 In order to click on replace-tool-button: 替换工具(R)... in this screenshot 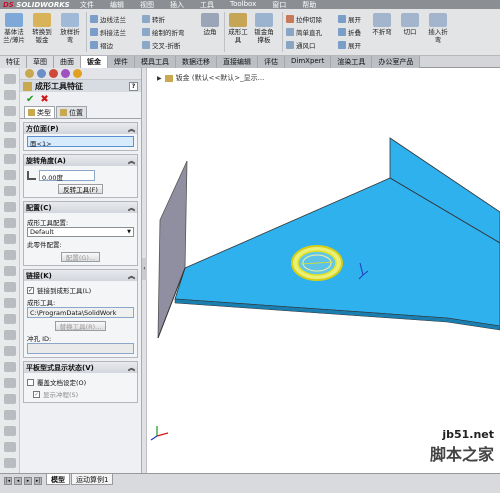, I will do `click(80, 326)`.